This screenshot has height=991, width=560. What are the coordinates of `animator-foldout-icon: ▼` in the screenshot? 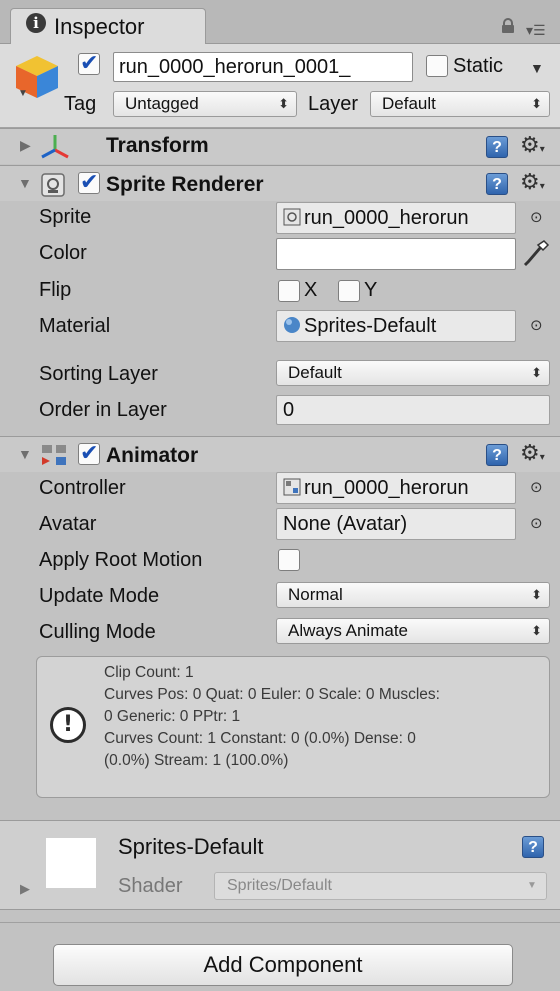 It's located at (25, 454).